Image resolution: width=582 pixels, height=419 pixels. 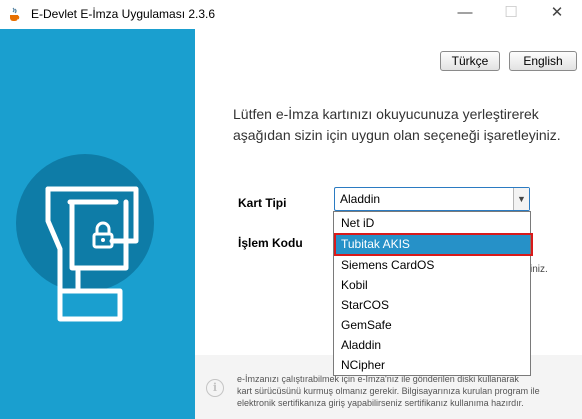 What do you see at coordinates (432, 365) in the screenshot?
I see `dropdown-option-ncipher: NCipher` at bounding box center [432, 365].